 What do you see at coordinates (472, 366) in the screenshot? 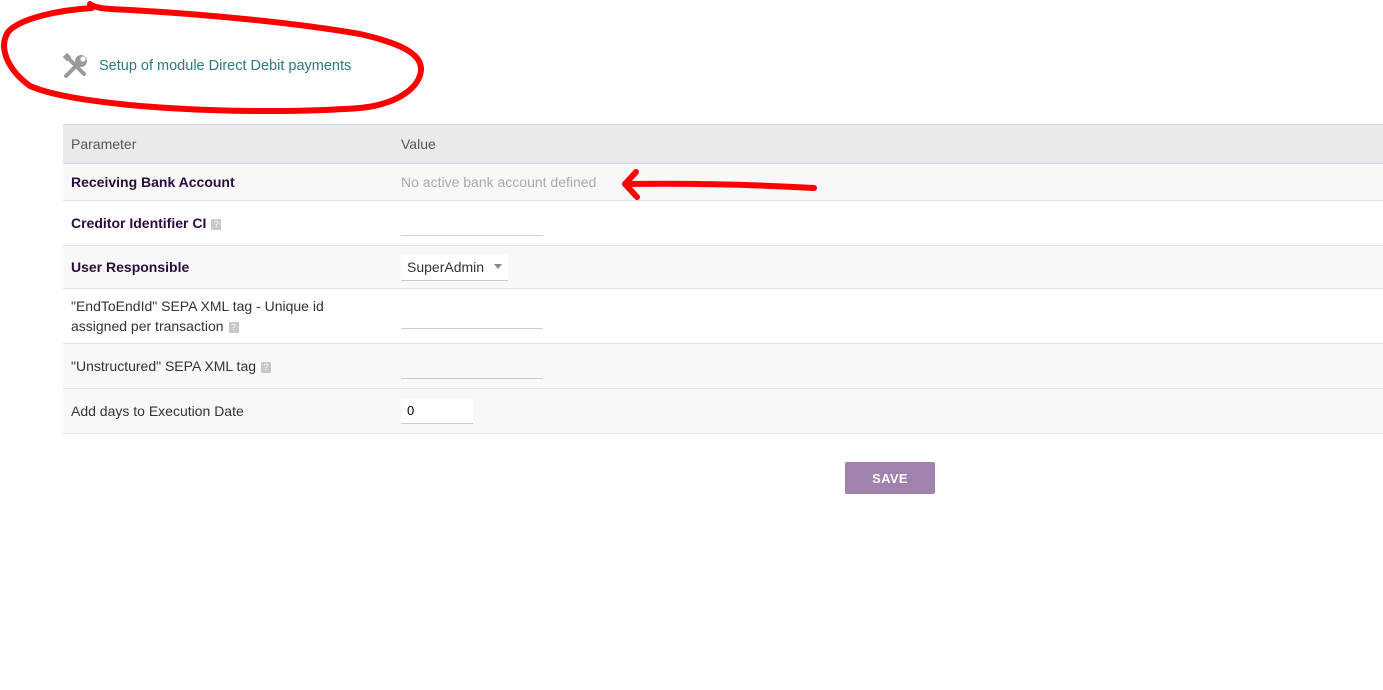
I see `unstructured-input` at bounding box center [472, 366].